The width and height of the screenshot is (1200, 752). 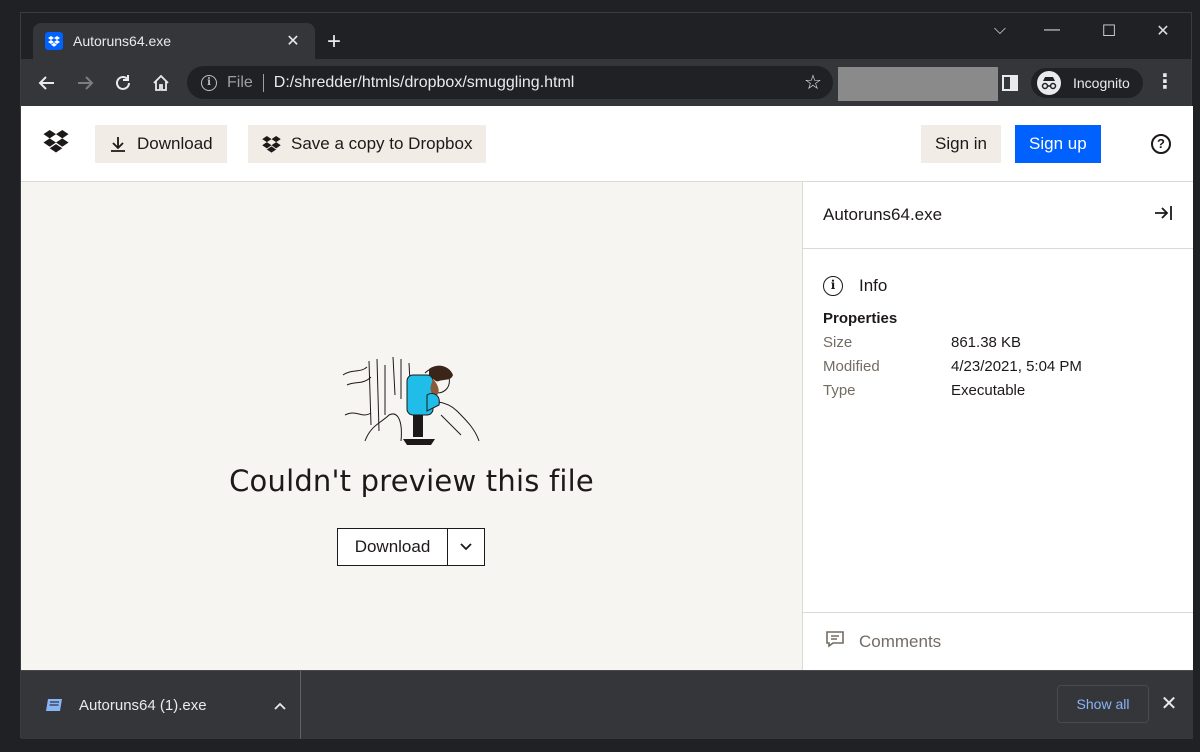 What do you see at coordinates (54, 41) in the screenshot?
I see `dropbox-favicon-icon` at bounding box center [54, 41].